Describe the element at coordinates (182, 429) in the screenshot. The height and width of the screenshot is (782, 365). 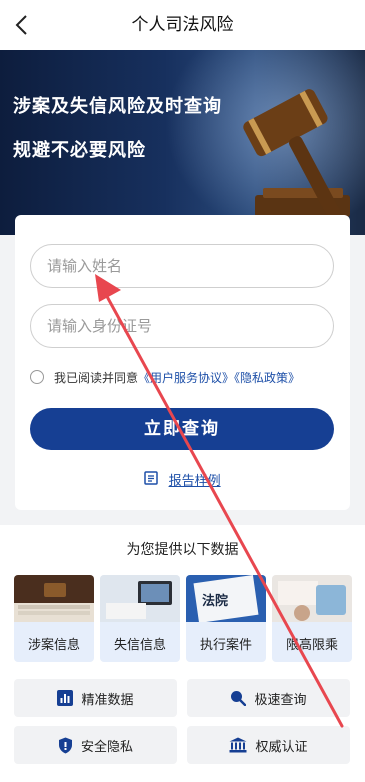
I see `submit-query-button: 立即查询` at that location.